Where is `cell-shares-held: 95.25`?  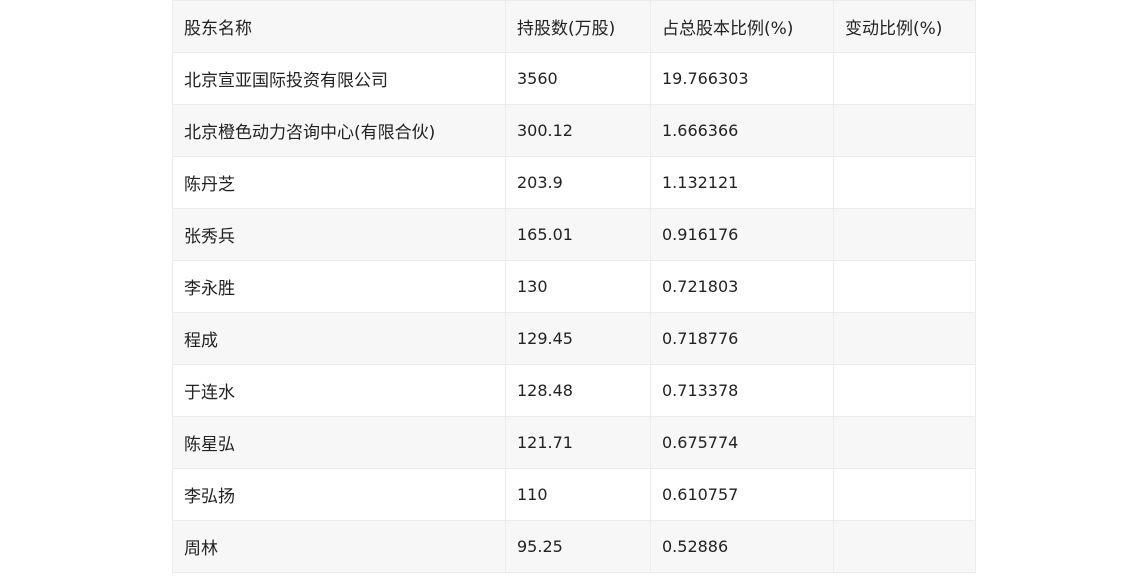 cell-shares-held: 95.25 is located at coordinates (578, 546).